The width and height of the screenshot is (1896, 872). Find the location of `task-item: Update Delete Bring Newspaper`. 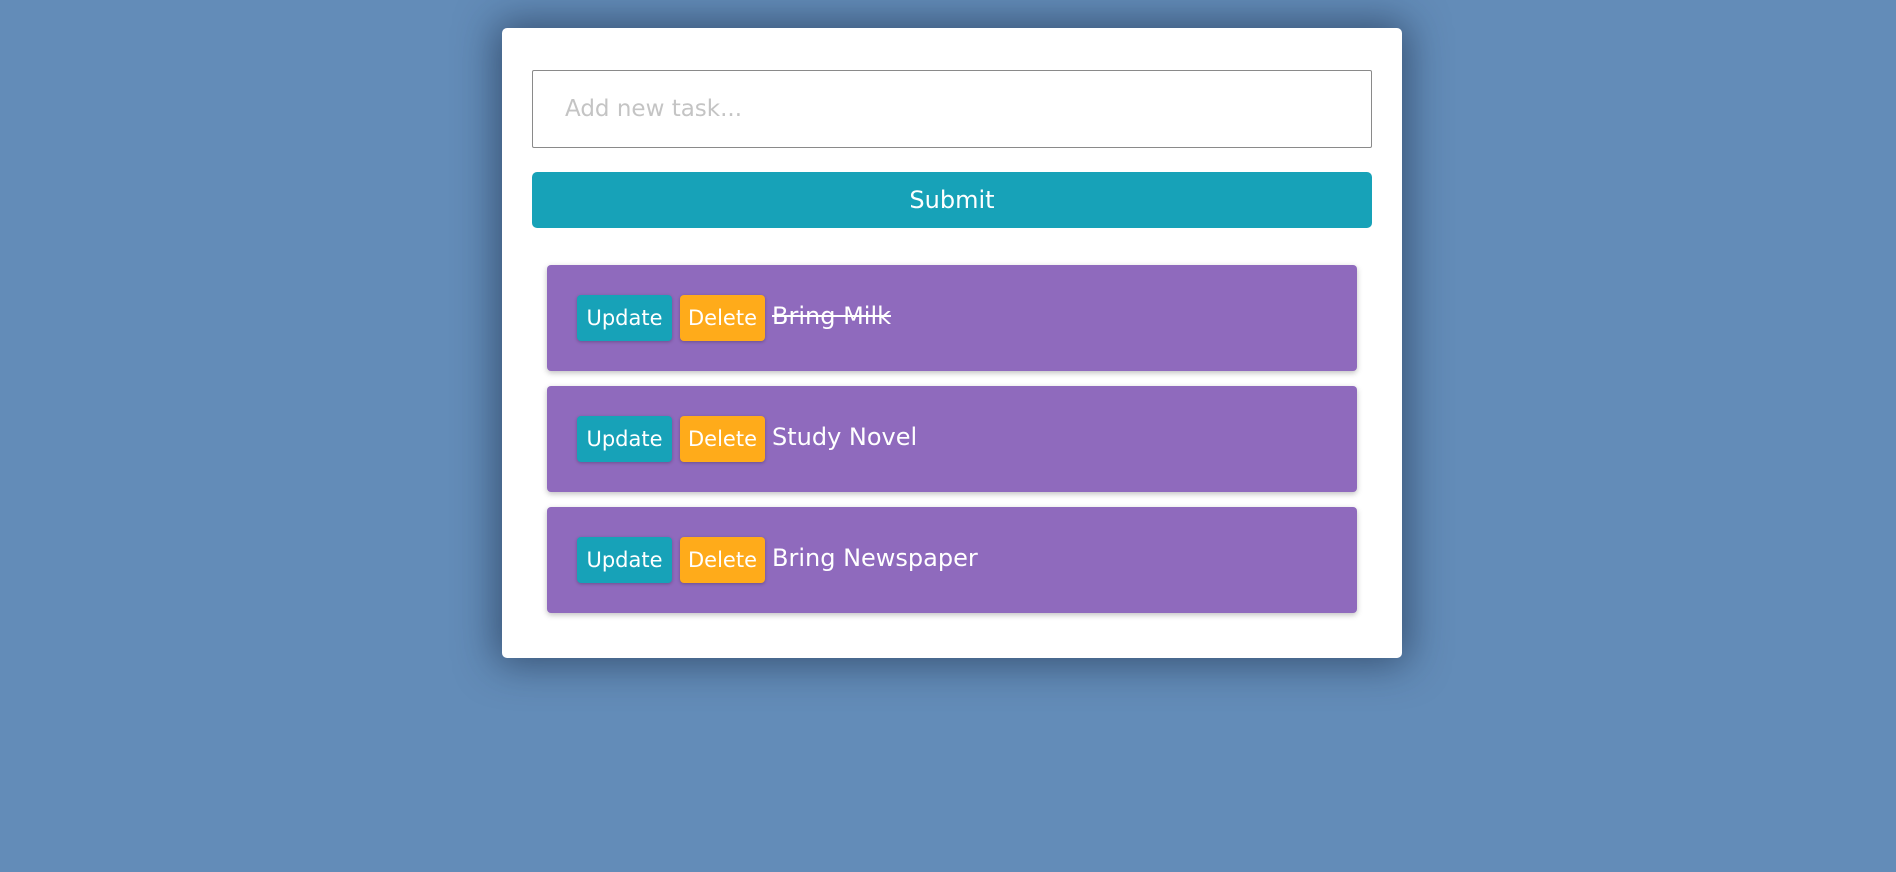

task-item: Update Delete Bring Newspaper is located at coordinates (952, 560).